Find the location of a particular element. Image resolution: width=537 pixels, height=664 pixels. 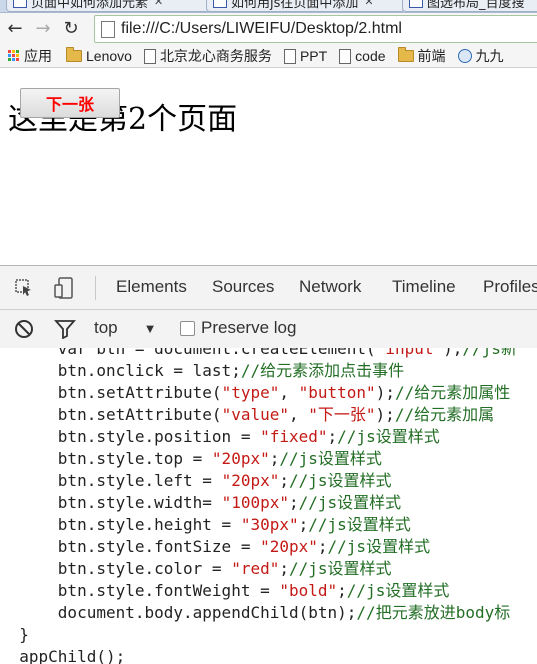

code-line: btn.style.color = "red";//js设置样式 is located at coordinates (268, 569).